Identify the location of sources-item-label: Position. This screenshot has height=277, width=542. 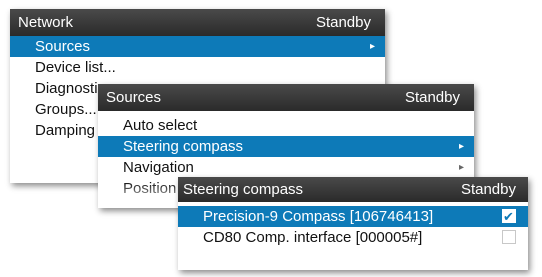
(150, 188).